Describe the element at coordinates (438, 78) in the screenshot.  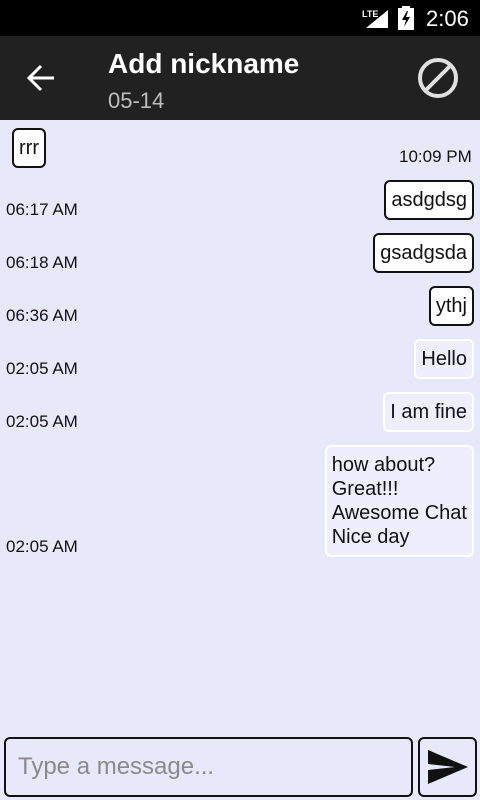
I see `block-icon` at that location.